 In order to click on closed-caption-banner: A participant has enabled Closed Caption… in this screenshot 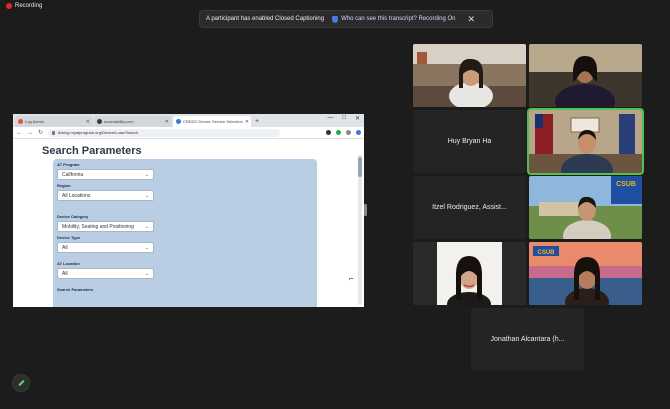, I will do `click(346, 19)`.